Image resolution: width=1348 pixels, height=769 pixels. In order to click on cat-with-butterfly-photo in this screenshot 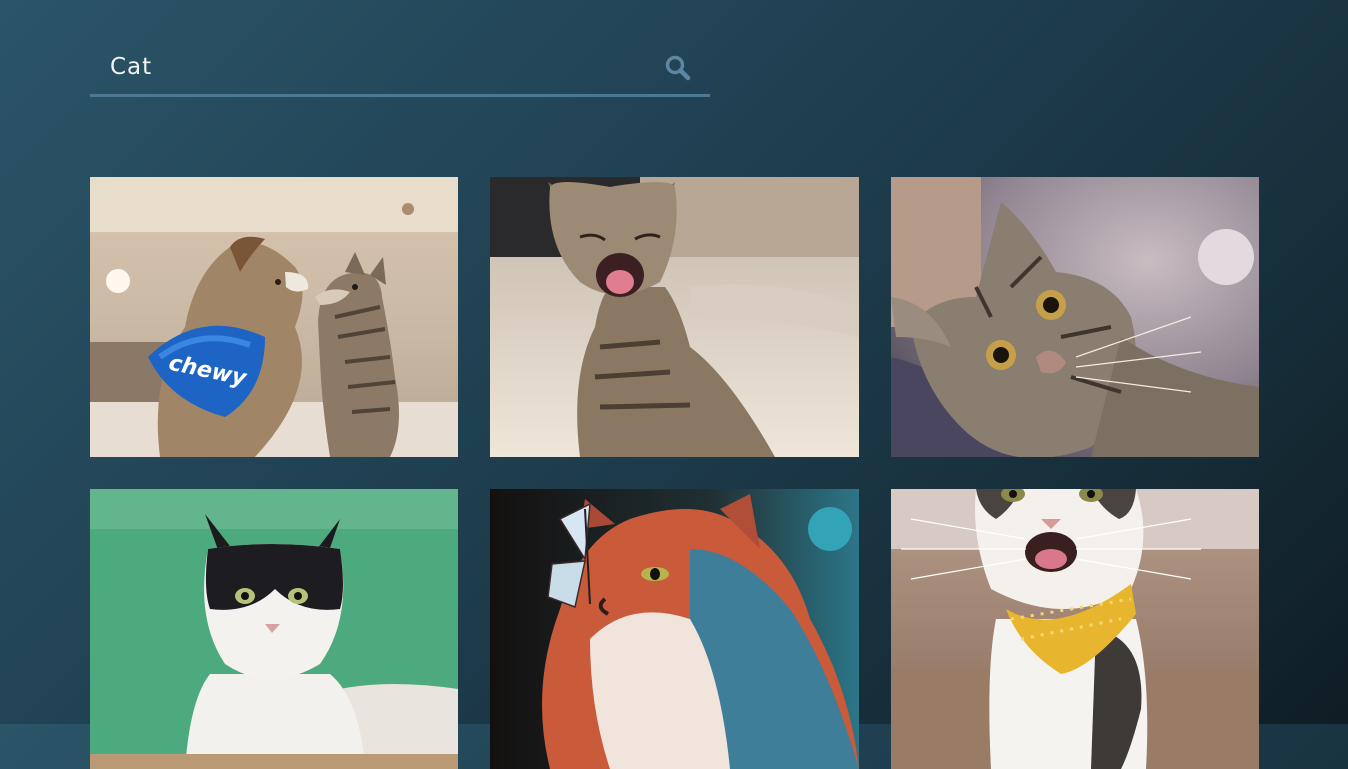, I will do `click(674, 629)`.